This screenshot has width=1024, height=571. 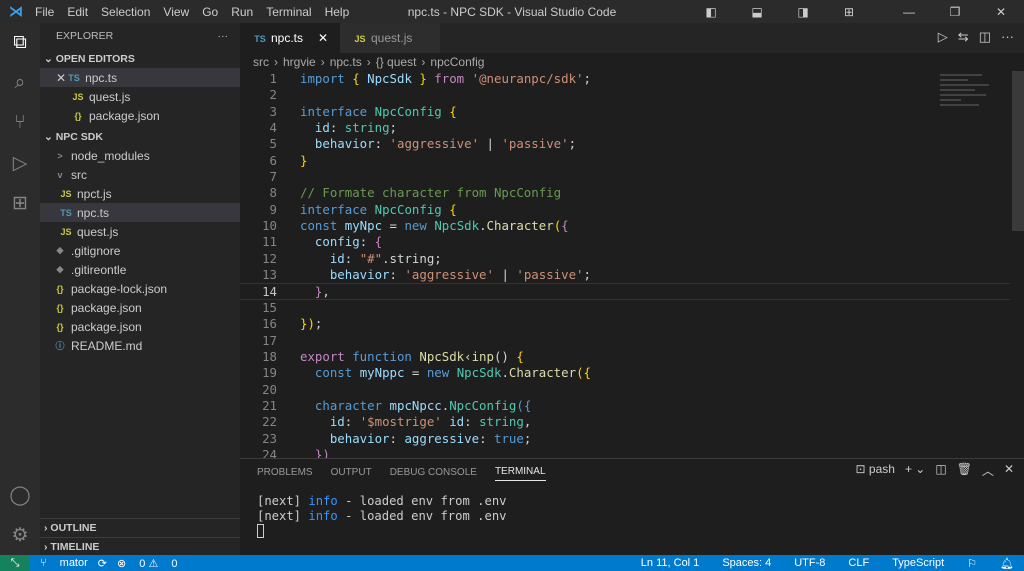 What do you see at coordinates (15, 563) in the screenshot?
I see `remote-icon: ⤡` at bounding box center [15, 563].